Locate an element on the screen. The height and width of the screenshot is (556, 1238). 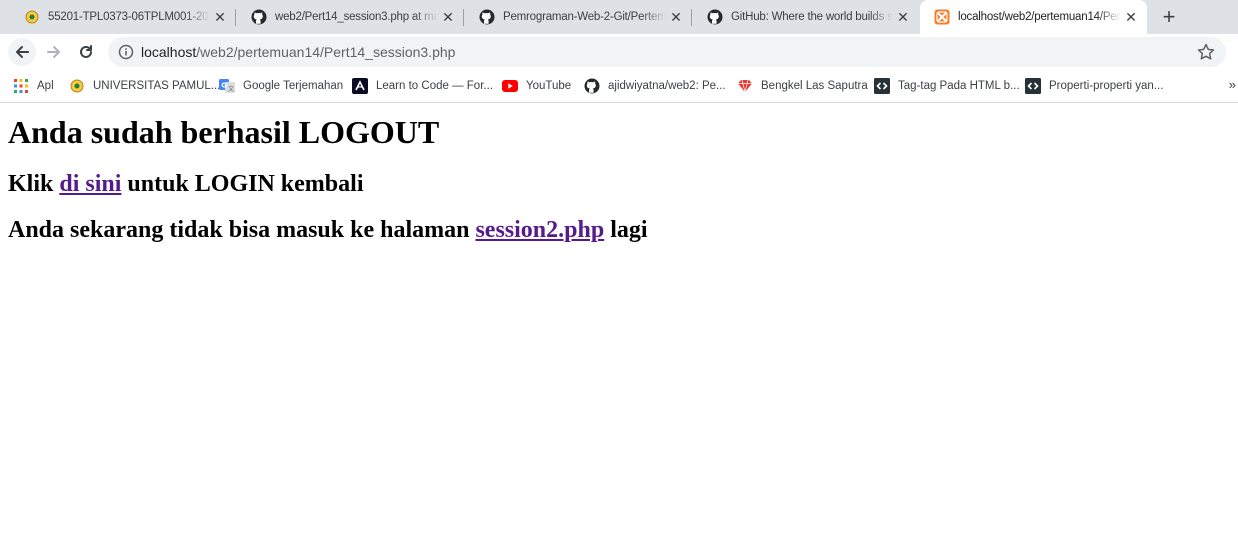
gem-icon is located at coordinates (745, 86).